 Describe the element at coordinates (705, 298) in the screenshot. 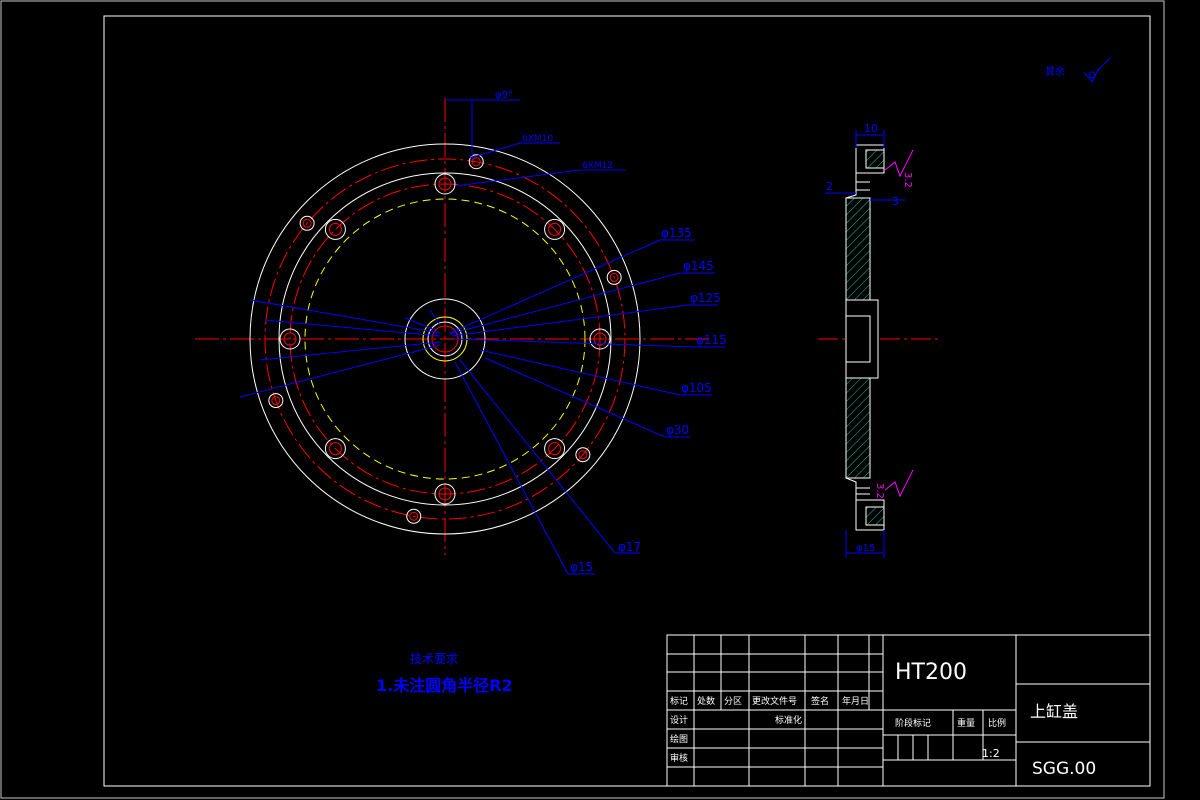

I see `dim-d125: φ125` at that location.